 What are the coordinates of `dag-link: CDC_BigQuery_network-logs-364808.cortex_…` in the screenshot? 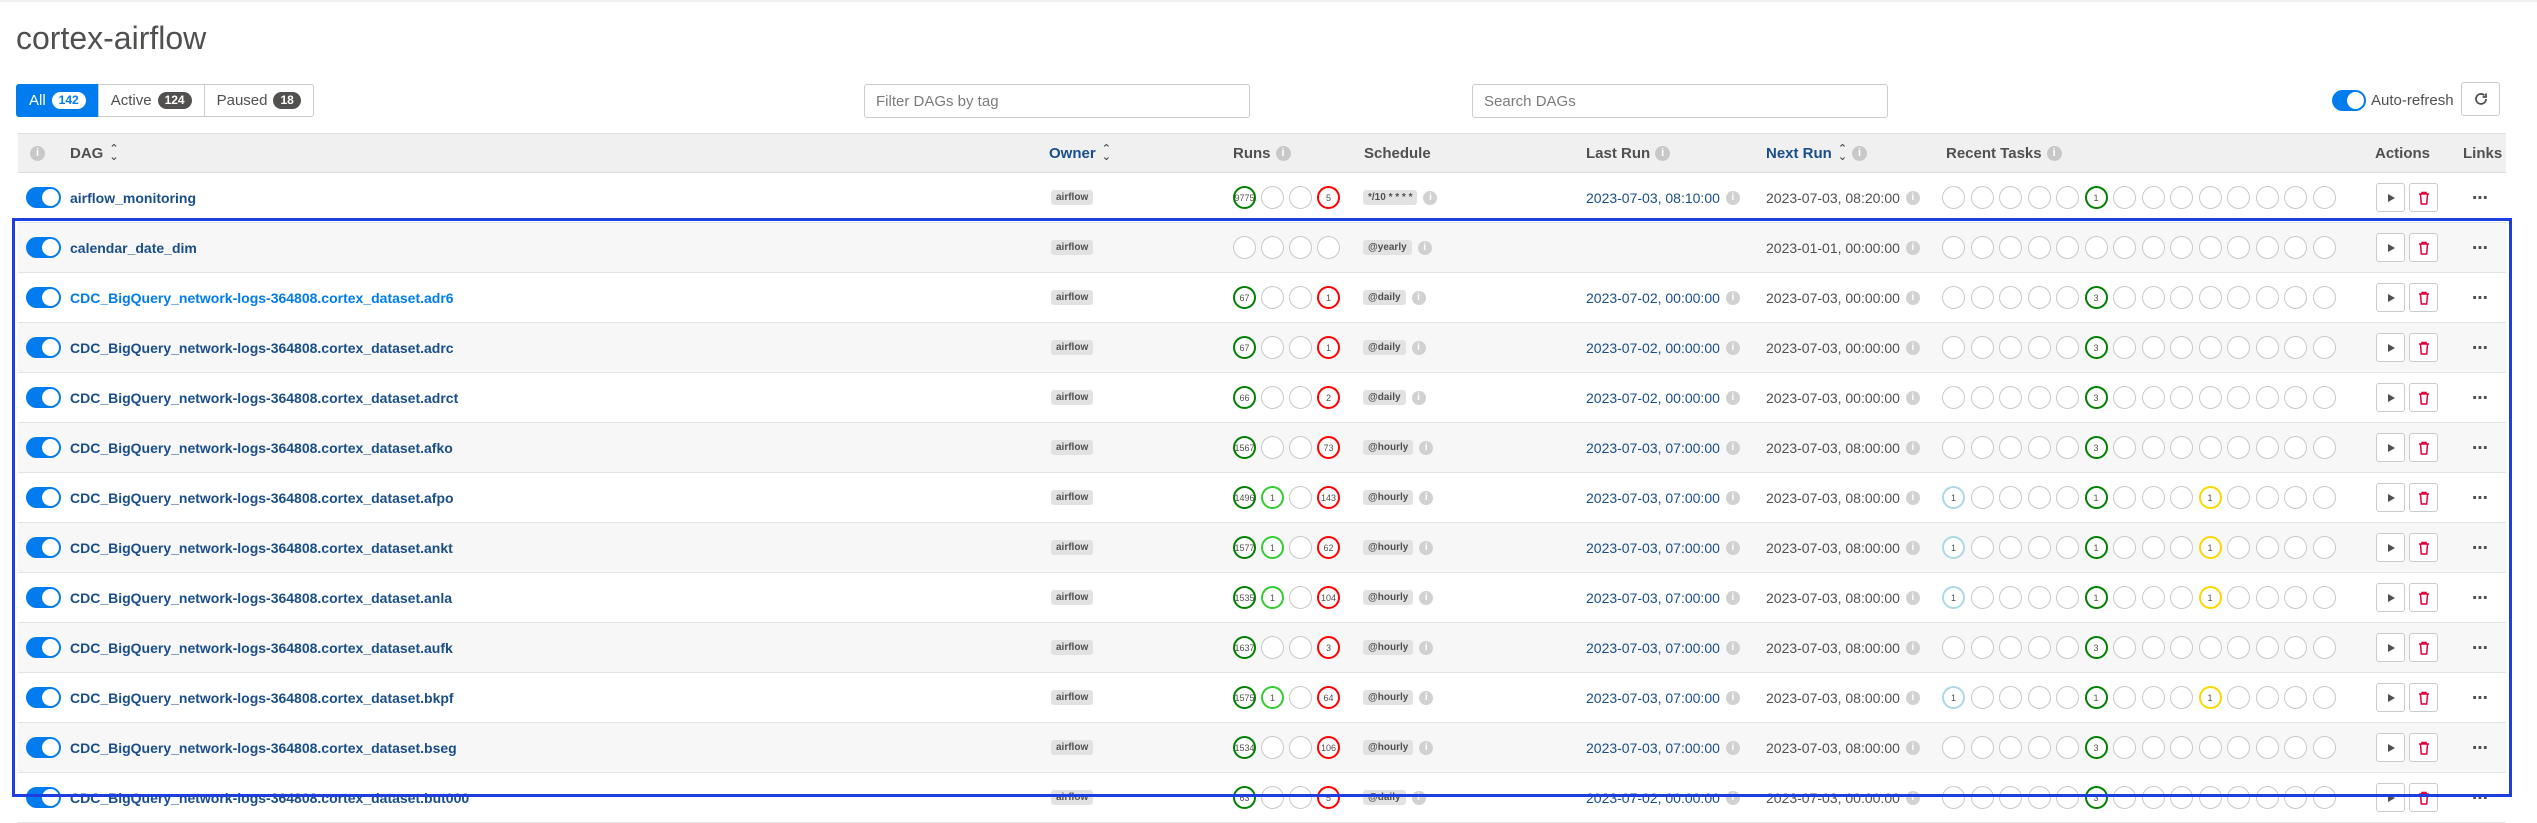 It's located at (262, 698).